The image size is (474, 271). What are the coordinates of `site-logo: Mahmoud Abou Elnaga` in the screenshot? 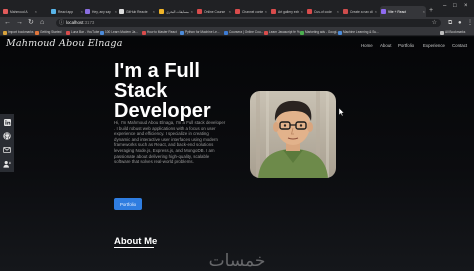 It's located at (64, 43).